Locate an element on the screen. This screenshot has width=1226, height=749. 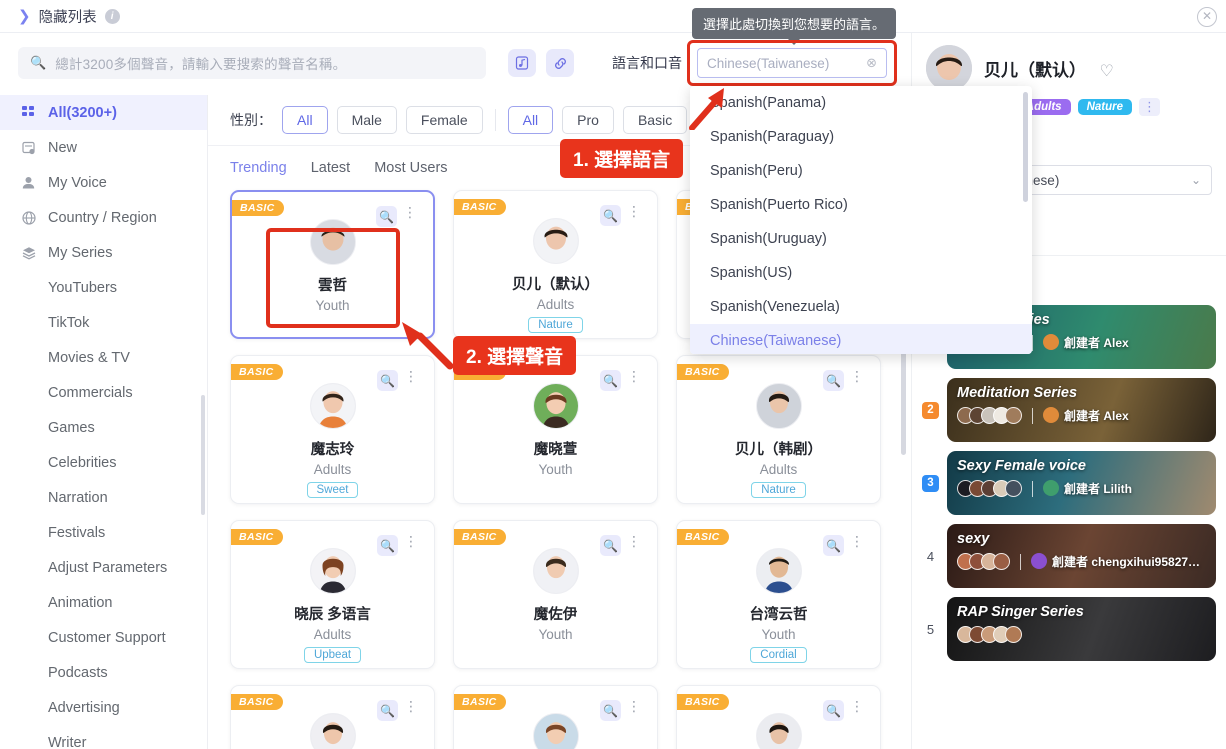
heart-outline-icon: ♡ is located at coordinates (1106, 71).